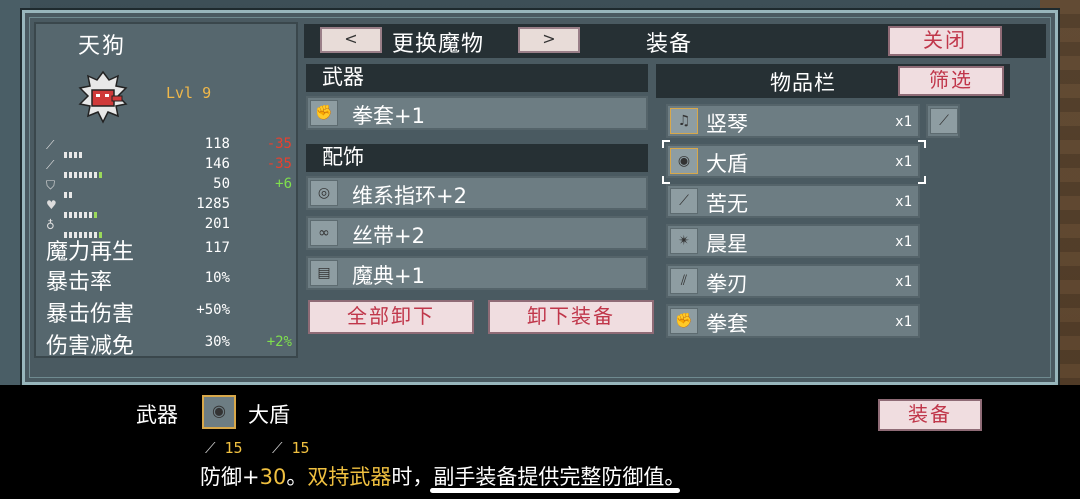 The width and height of the screenshot is (1080, 499). Describe the element at coordinates (477, 193) in the screenshot. I see `accessory-slot-1: ◎ 维系指环+2` at that location.